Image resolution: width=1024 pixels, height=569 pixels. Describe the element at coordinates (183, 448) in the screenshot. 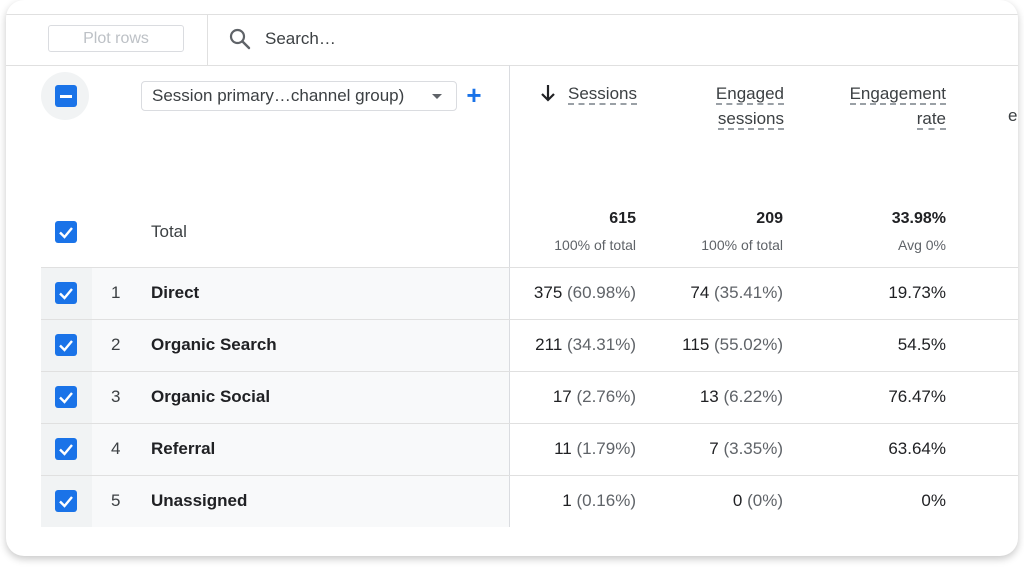

I see `row-channel-name: Referral` at that location.